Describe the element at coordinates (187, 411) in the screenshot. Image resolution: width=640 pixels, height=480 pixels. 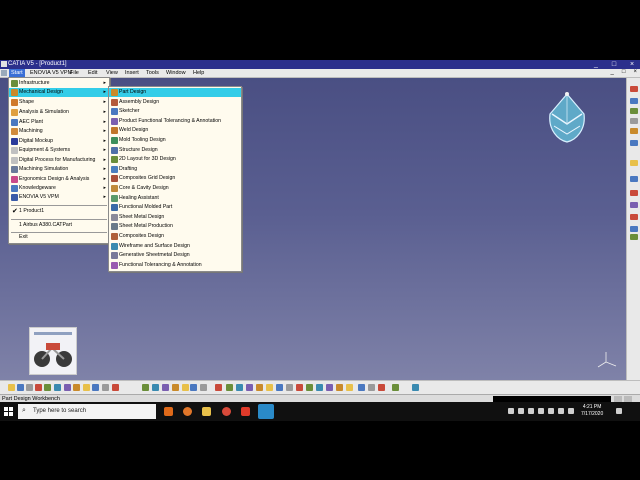
I see `firefox-icon` at that location.